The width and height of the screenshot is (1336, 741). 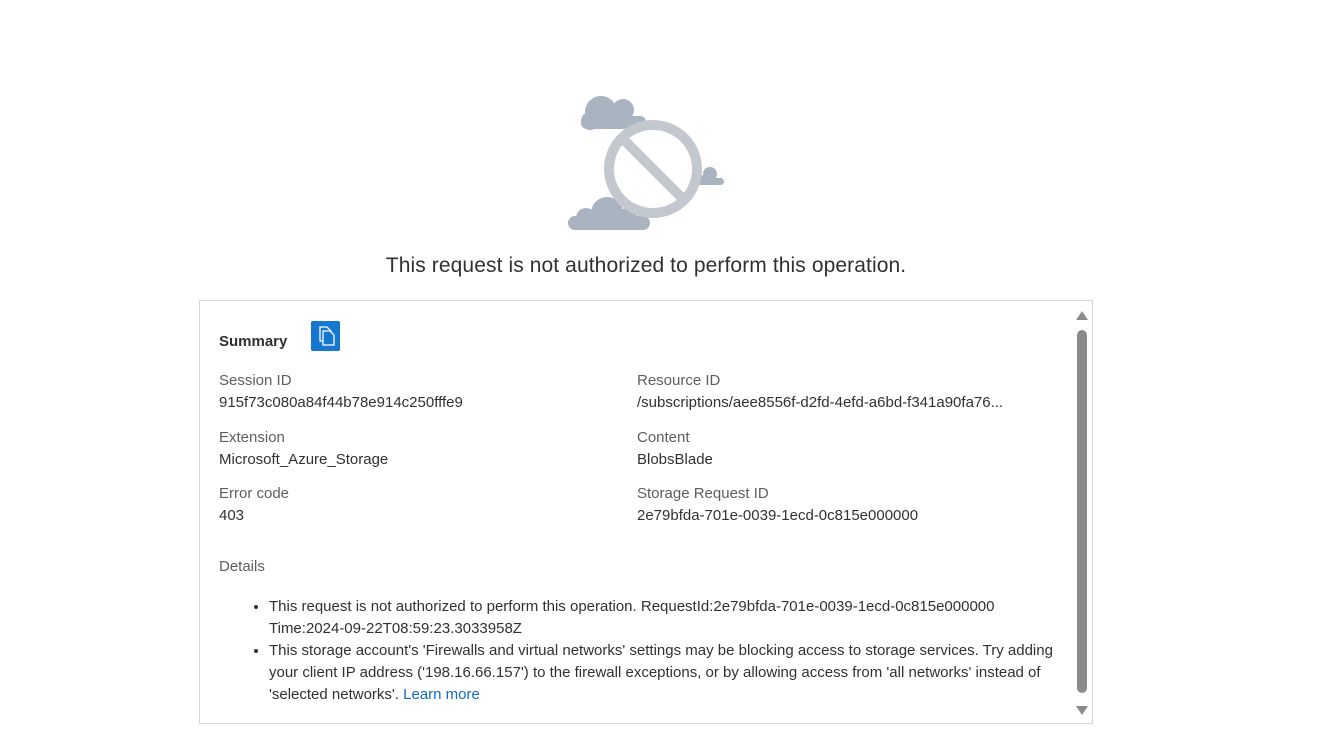 What do you see at coordinates (254, 493) in the screenshot?
I see `error-code-label: Error code` at bounding box center [254, 493].